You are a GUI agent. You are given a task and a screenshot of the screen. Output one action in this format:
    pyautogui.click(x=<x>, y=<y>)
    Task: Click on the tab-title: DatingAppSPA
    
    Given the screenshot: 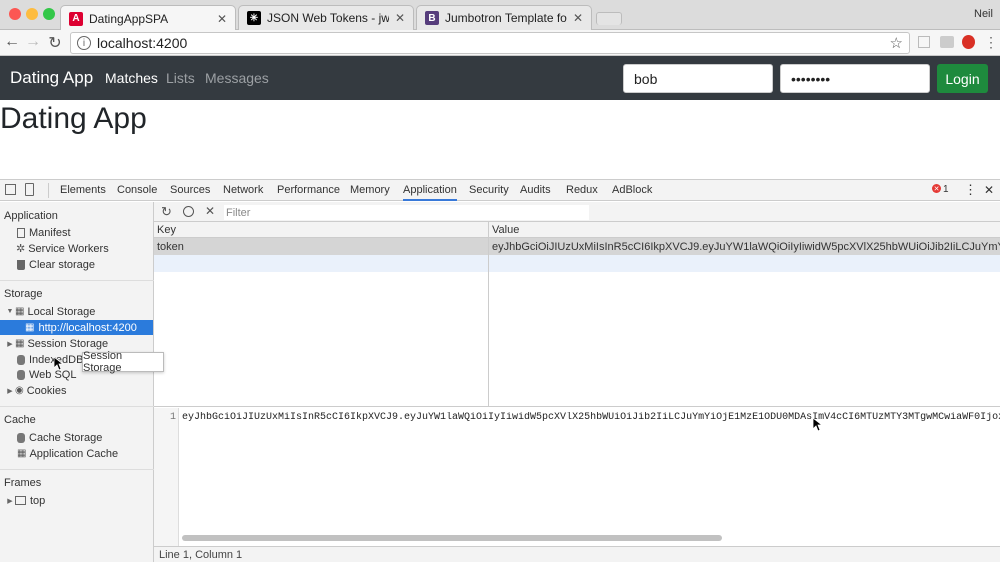 What is the action you would take?
    pyautogui.click(x=129, y=18)
    